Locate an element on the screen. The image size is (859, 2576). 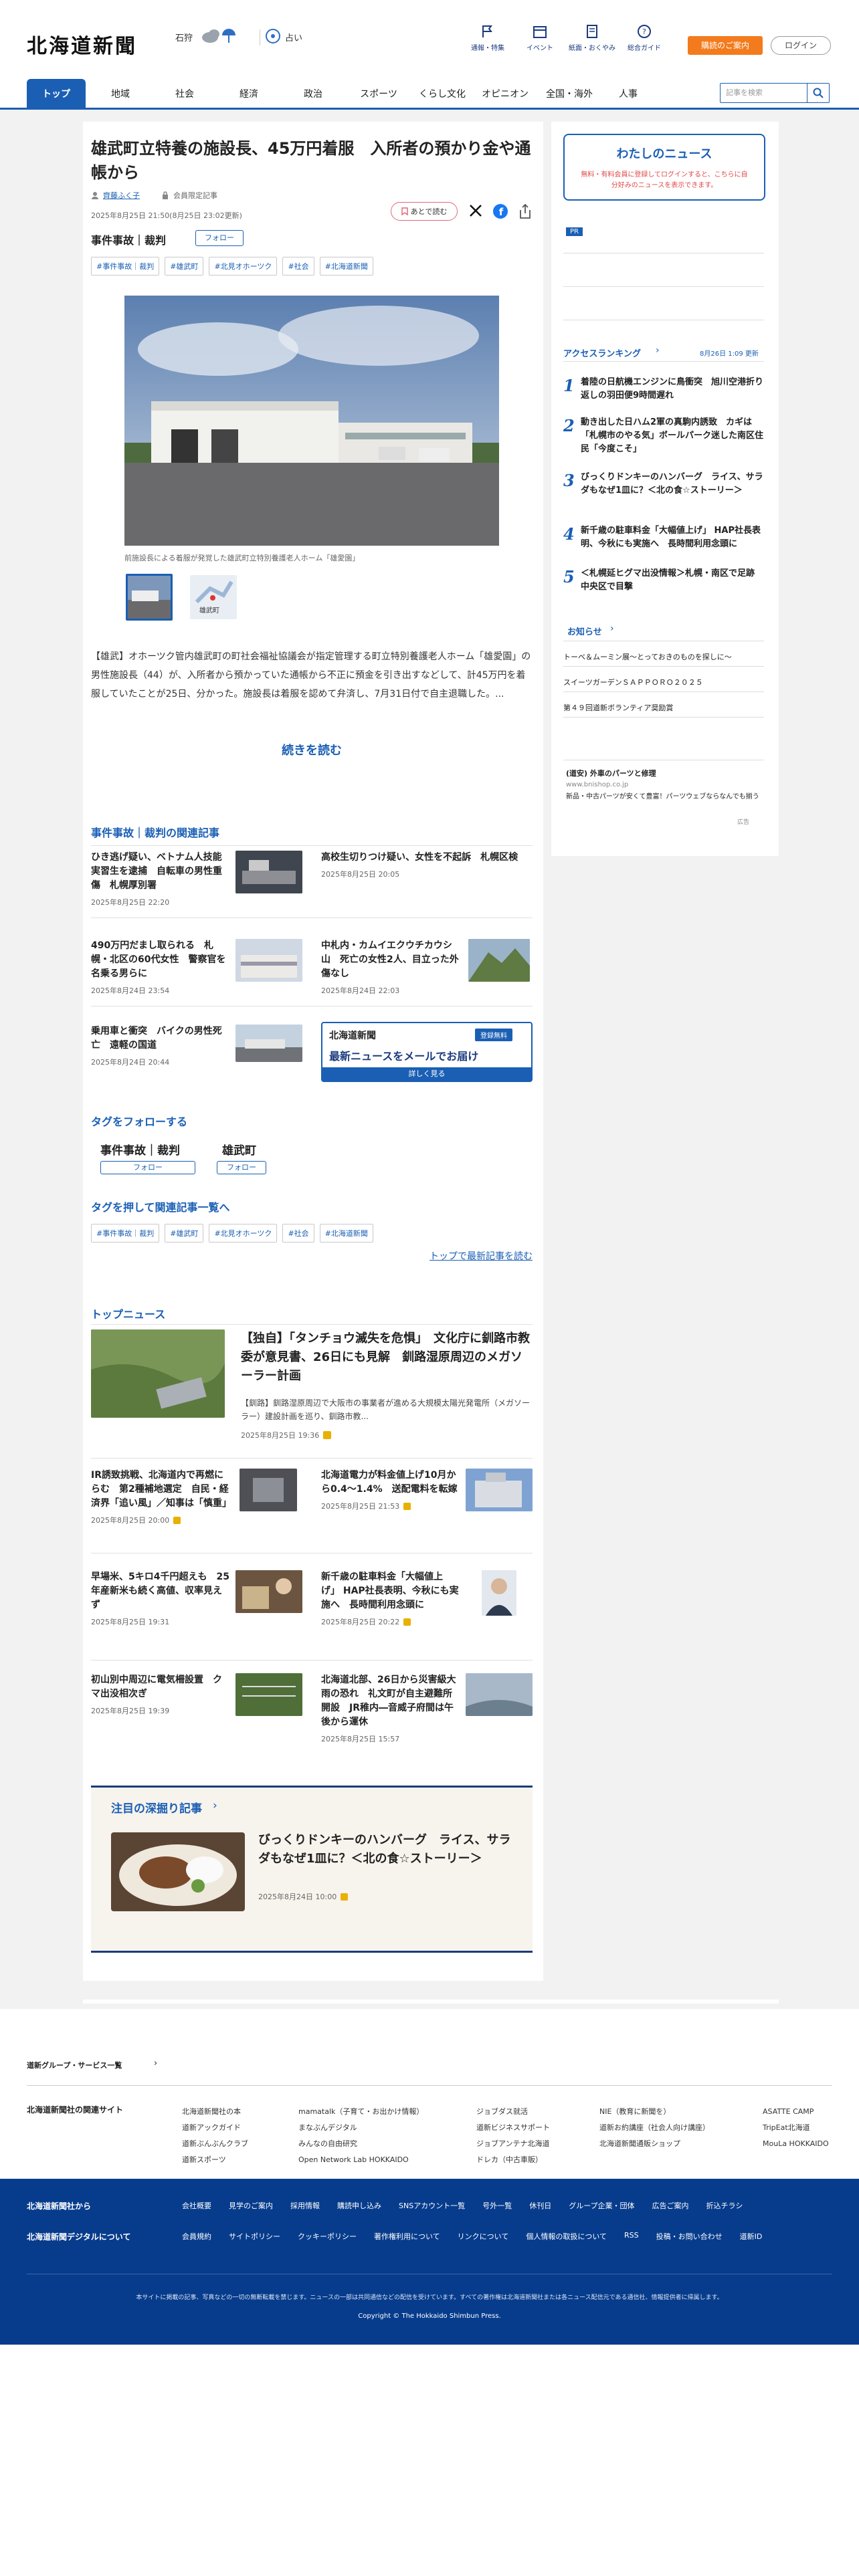
nav-item-society: 社会 is located at coordinates (185, 94).